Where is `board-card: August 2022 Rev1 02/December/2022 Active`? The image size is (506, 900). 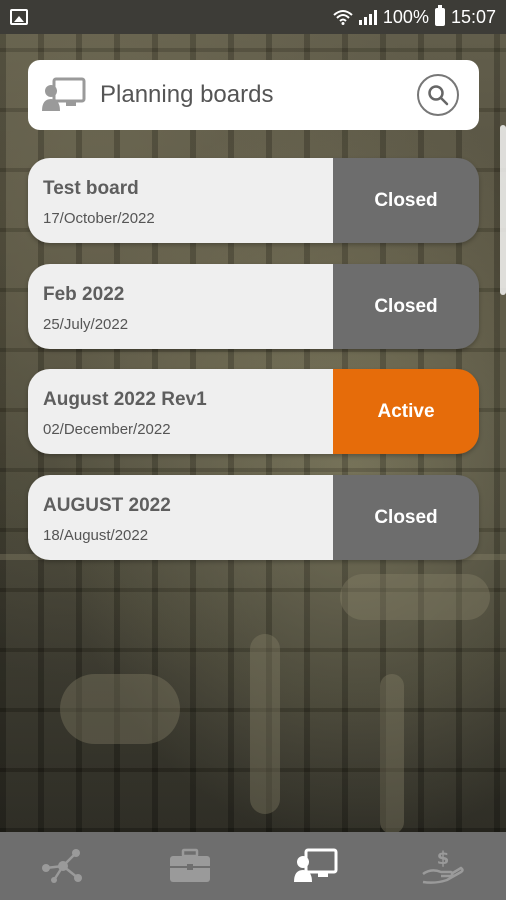
board-card: August 2022 Rev1 02/December/2022 Active is located at coordinates (253, 411).